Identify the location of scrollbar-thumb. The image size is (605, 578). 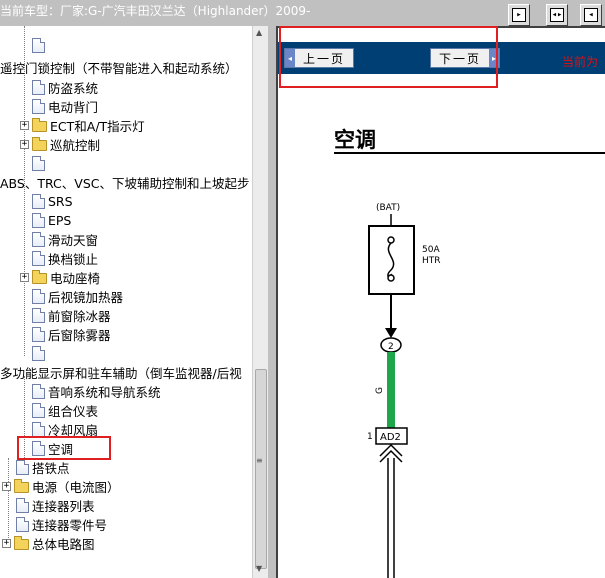
(261, 469).